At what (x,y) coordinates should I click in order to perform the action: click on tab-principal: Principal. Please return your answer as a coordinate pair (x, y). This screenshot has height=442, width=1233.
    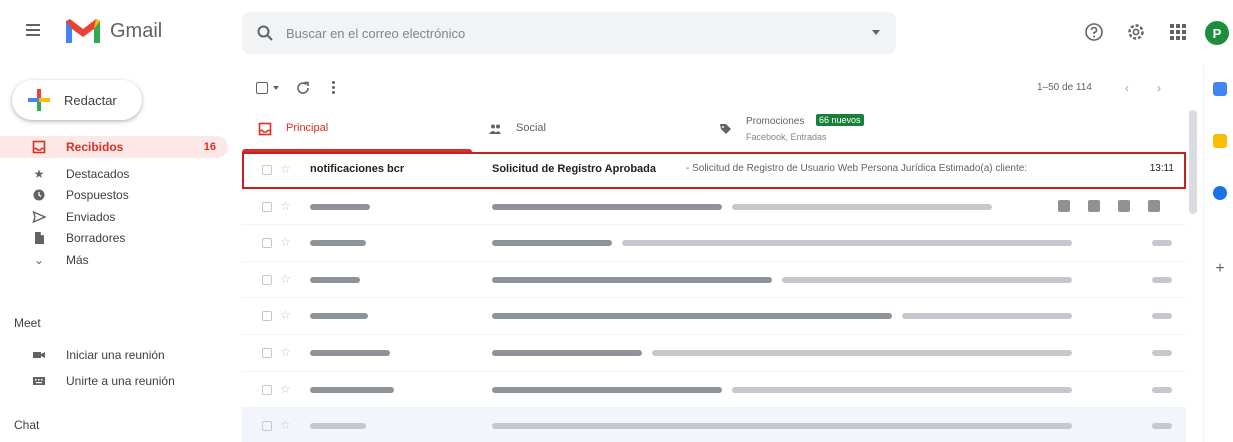
    Looking at the image, I should click on (357, 130).